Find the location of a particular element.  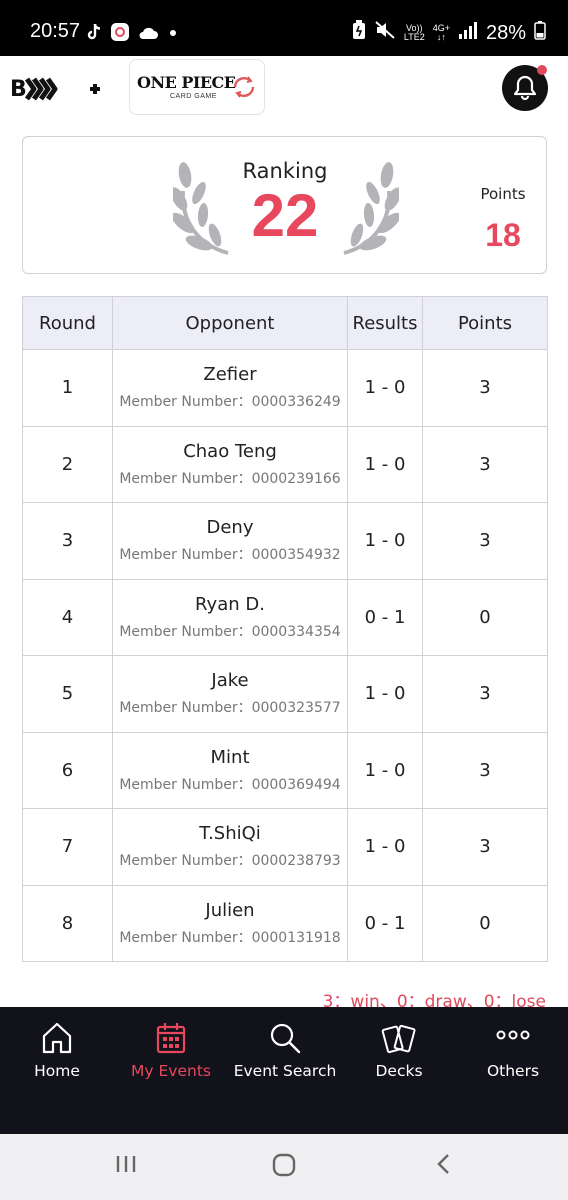

home-icon is located at coordinates (57, 1038).